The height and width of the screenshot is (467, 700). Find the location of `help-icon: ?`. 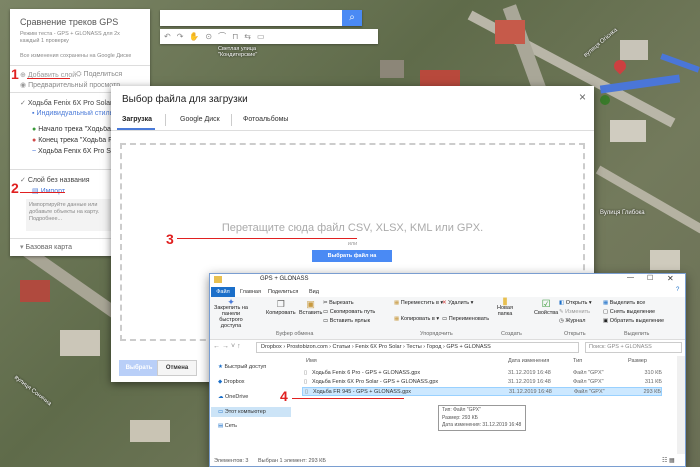

help-icon: ? is located at coordinates (677, 290).